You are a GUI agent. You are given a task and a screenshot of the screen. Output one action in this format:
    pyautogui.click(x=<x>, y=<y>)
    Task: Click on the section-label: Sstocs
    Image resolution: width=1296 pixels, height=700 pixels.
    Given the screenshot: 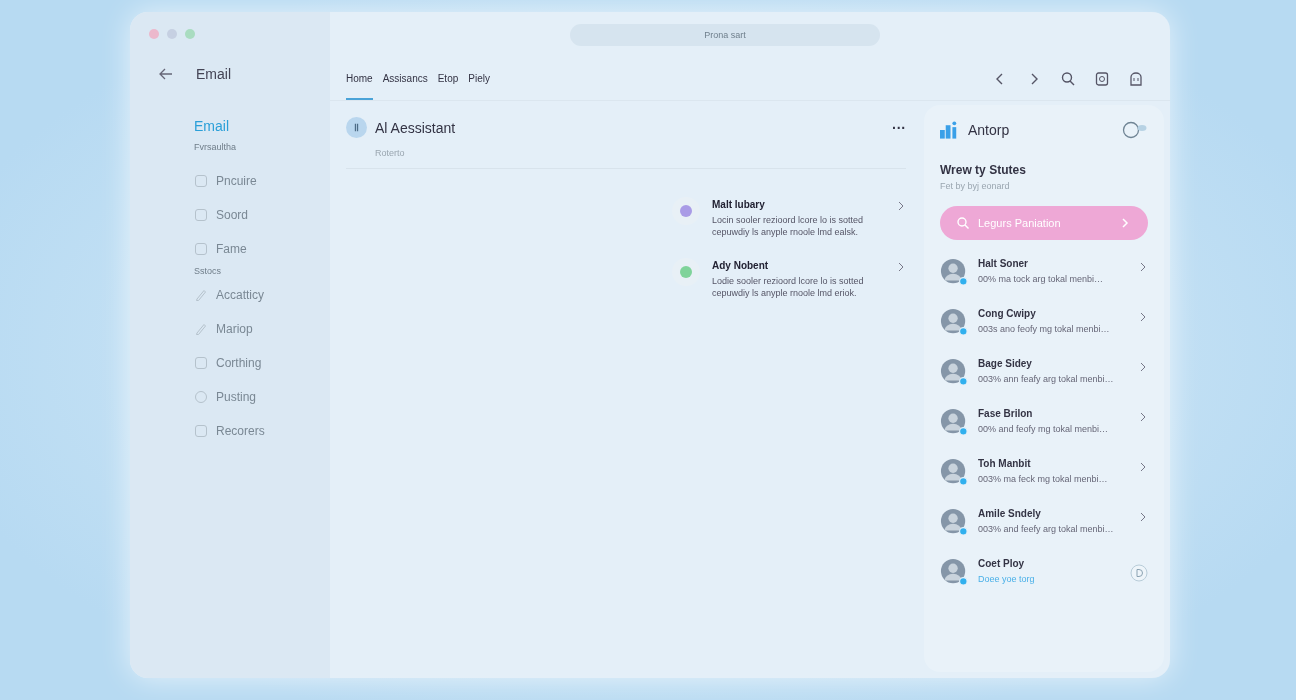 What is the action you would take?
    pyautogui.click(x=208, y=271)
    